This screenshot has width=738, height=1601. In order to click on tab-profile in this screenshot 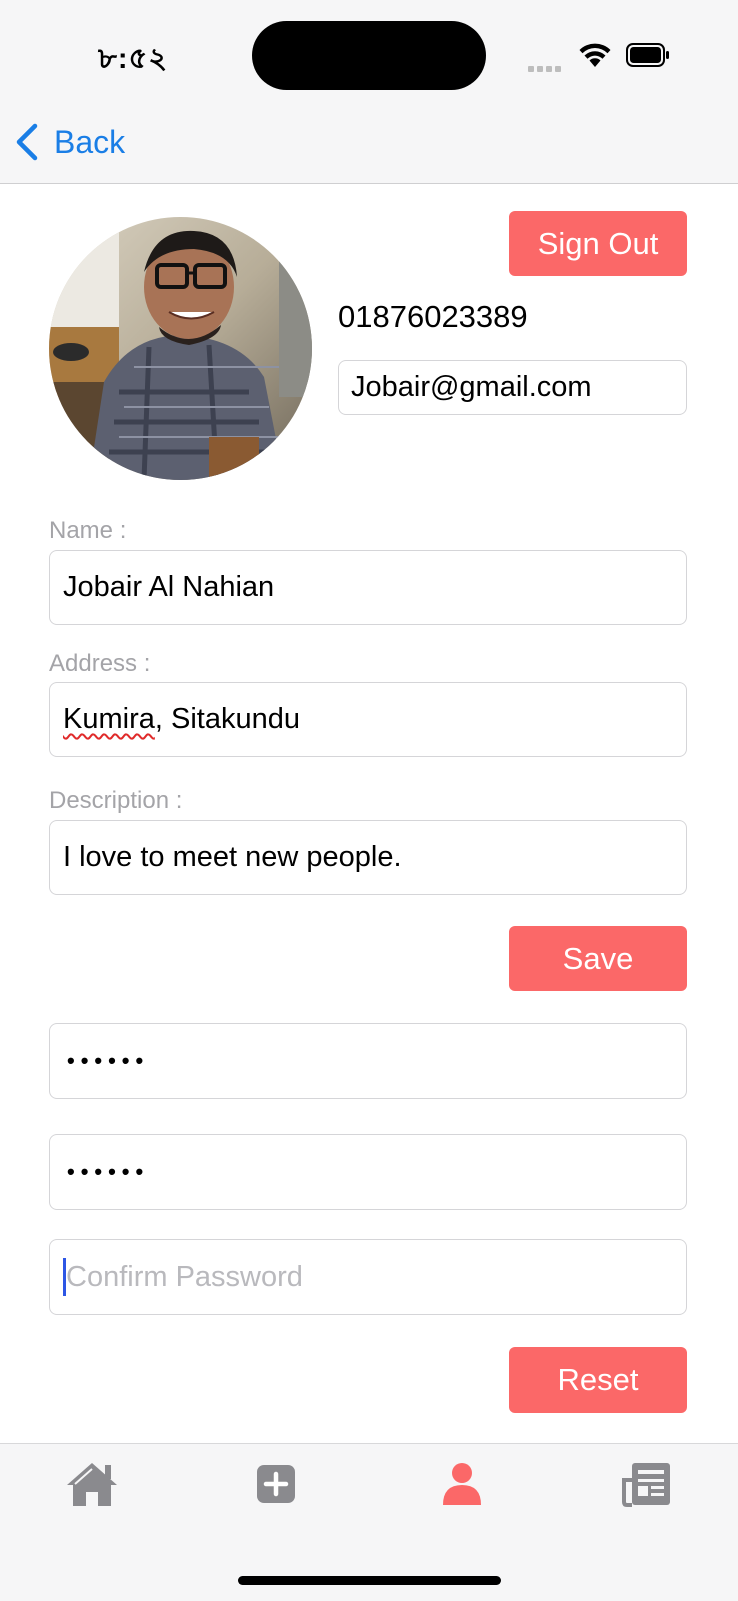, I will do `click(462, 1484)`.